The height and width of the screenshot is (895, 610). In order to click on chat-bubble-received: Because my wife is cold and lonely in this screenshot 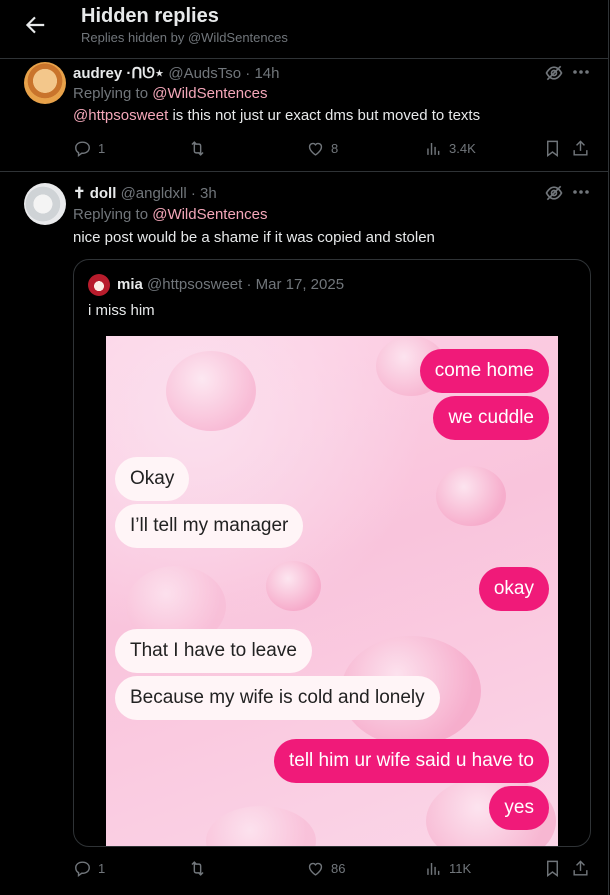, I will do `click(277, 698)`.